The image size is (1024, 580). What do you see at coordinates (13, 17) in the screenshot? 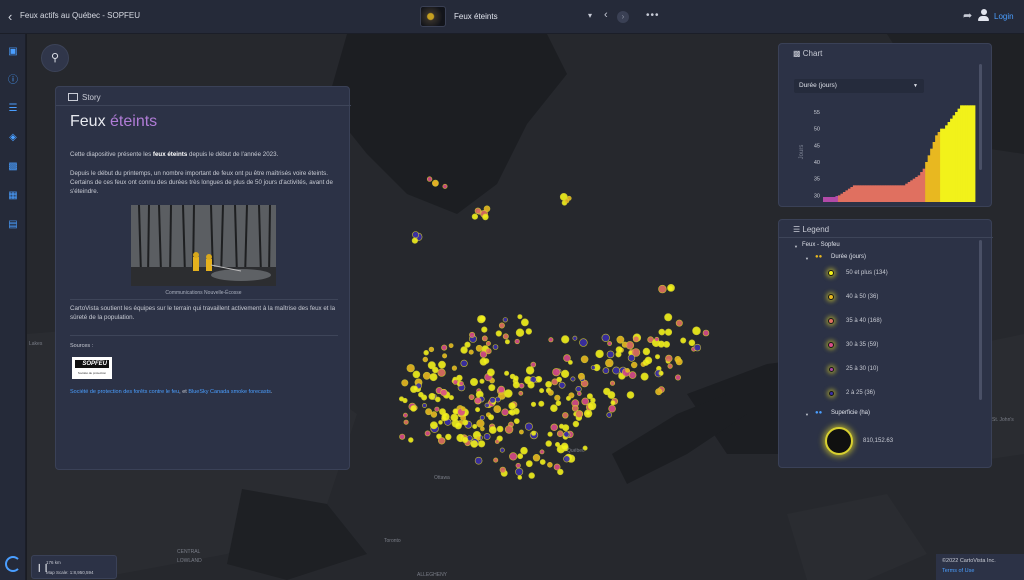
I see `back-chevron-icon: ‹` at bounding box center [13, 17].